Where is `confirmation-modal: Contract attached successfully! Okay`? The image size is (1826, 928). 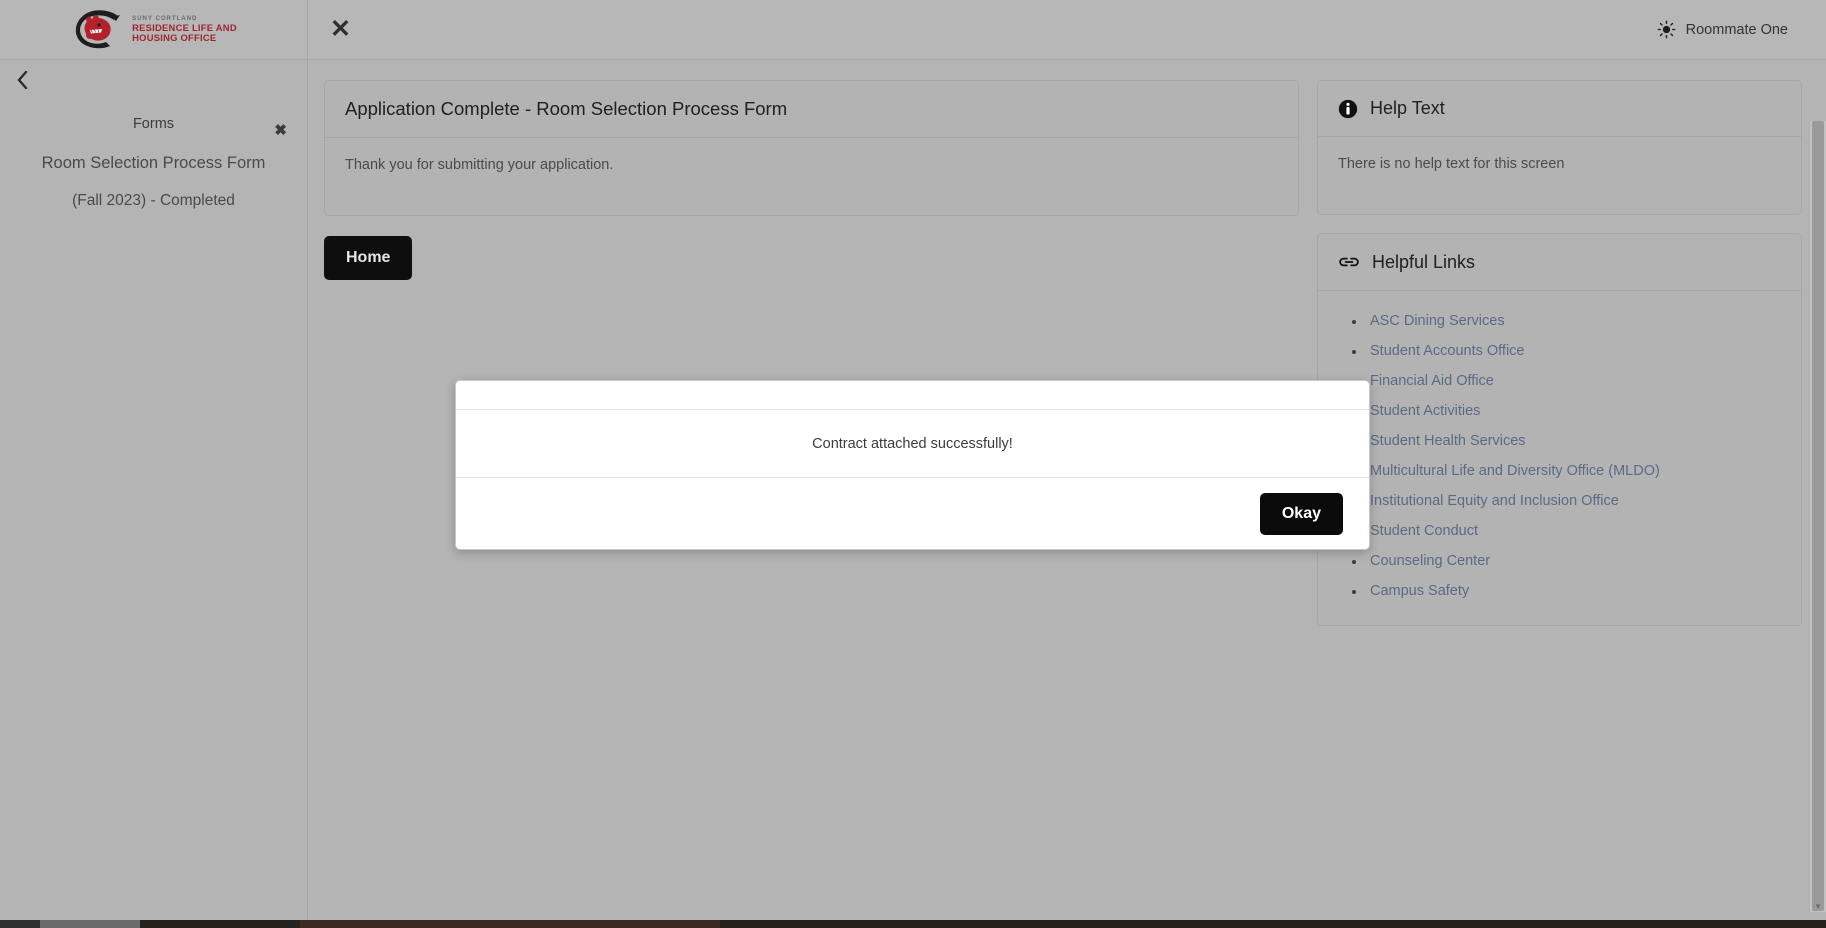
confirmation-modal: Contract attached successfully! Okay is located at coordinates (912, 465).